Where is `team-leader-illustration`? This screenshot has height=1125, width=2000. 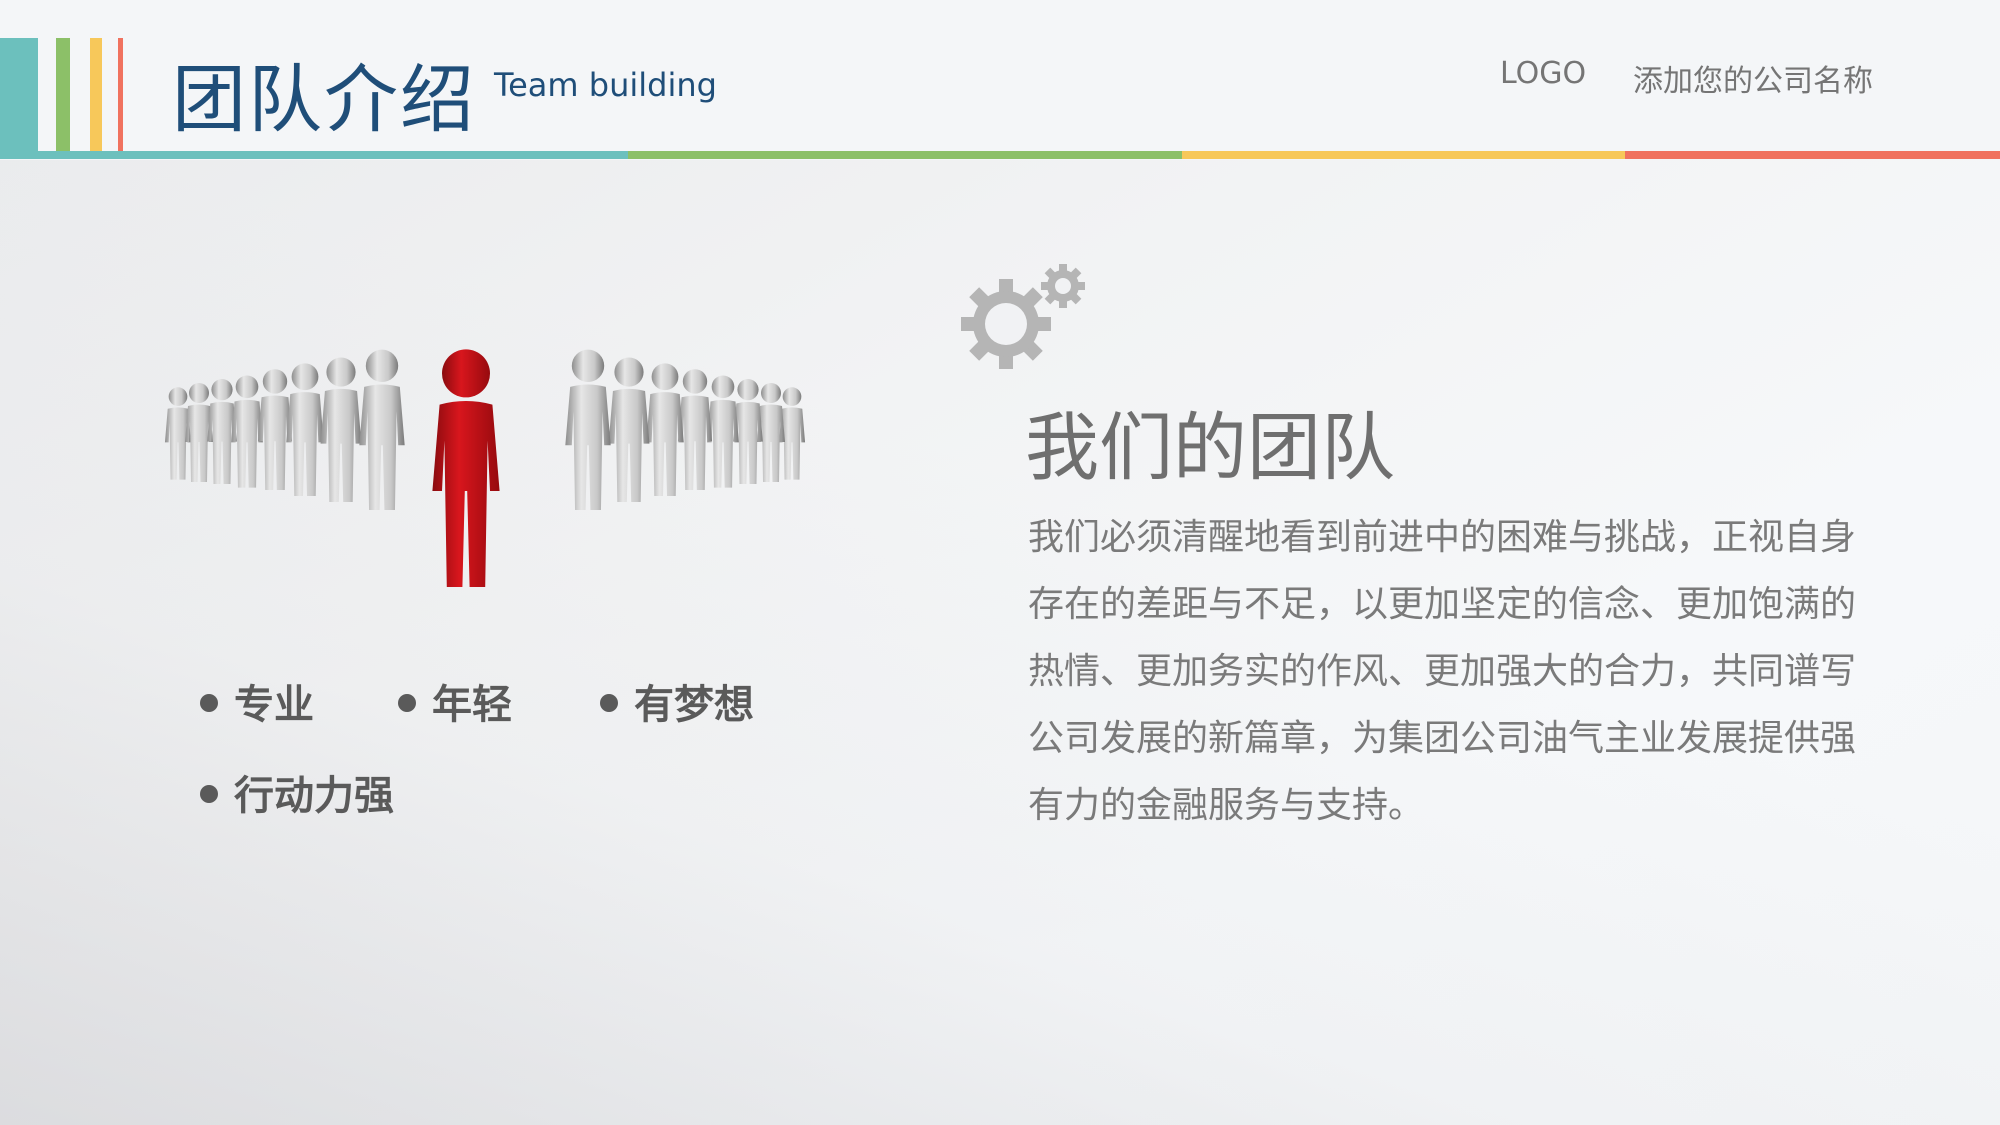
team-leader-illustration is located at coordinates (485, 468).